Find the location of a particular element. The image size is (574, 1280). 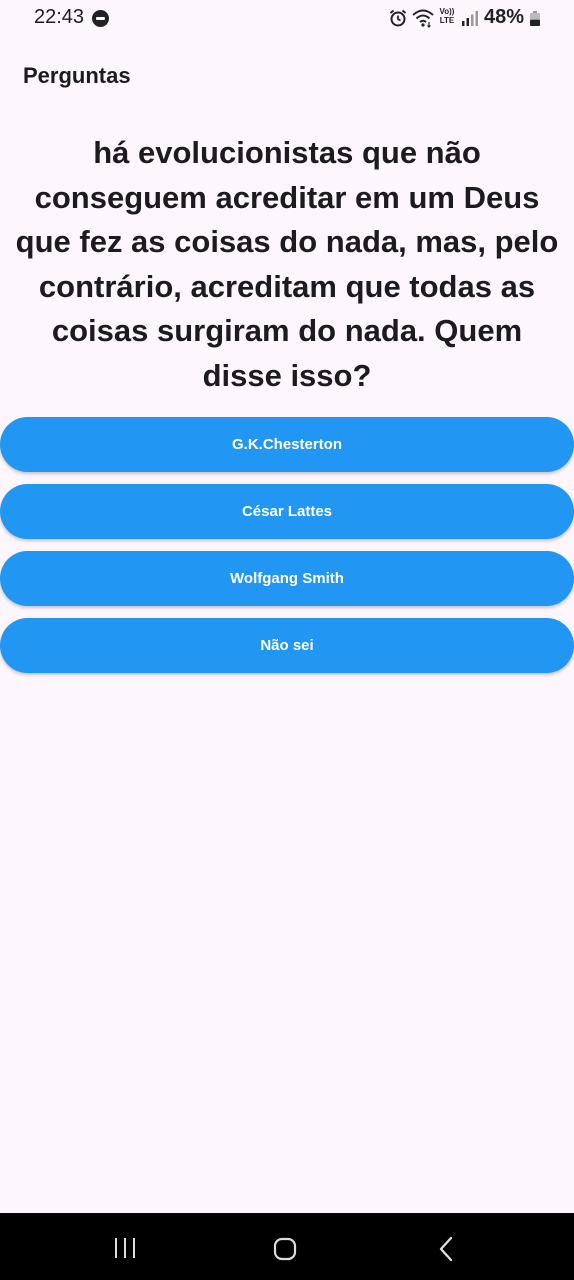

battery-icon is located at coordinates (535, 18).